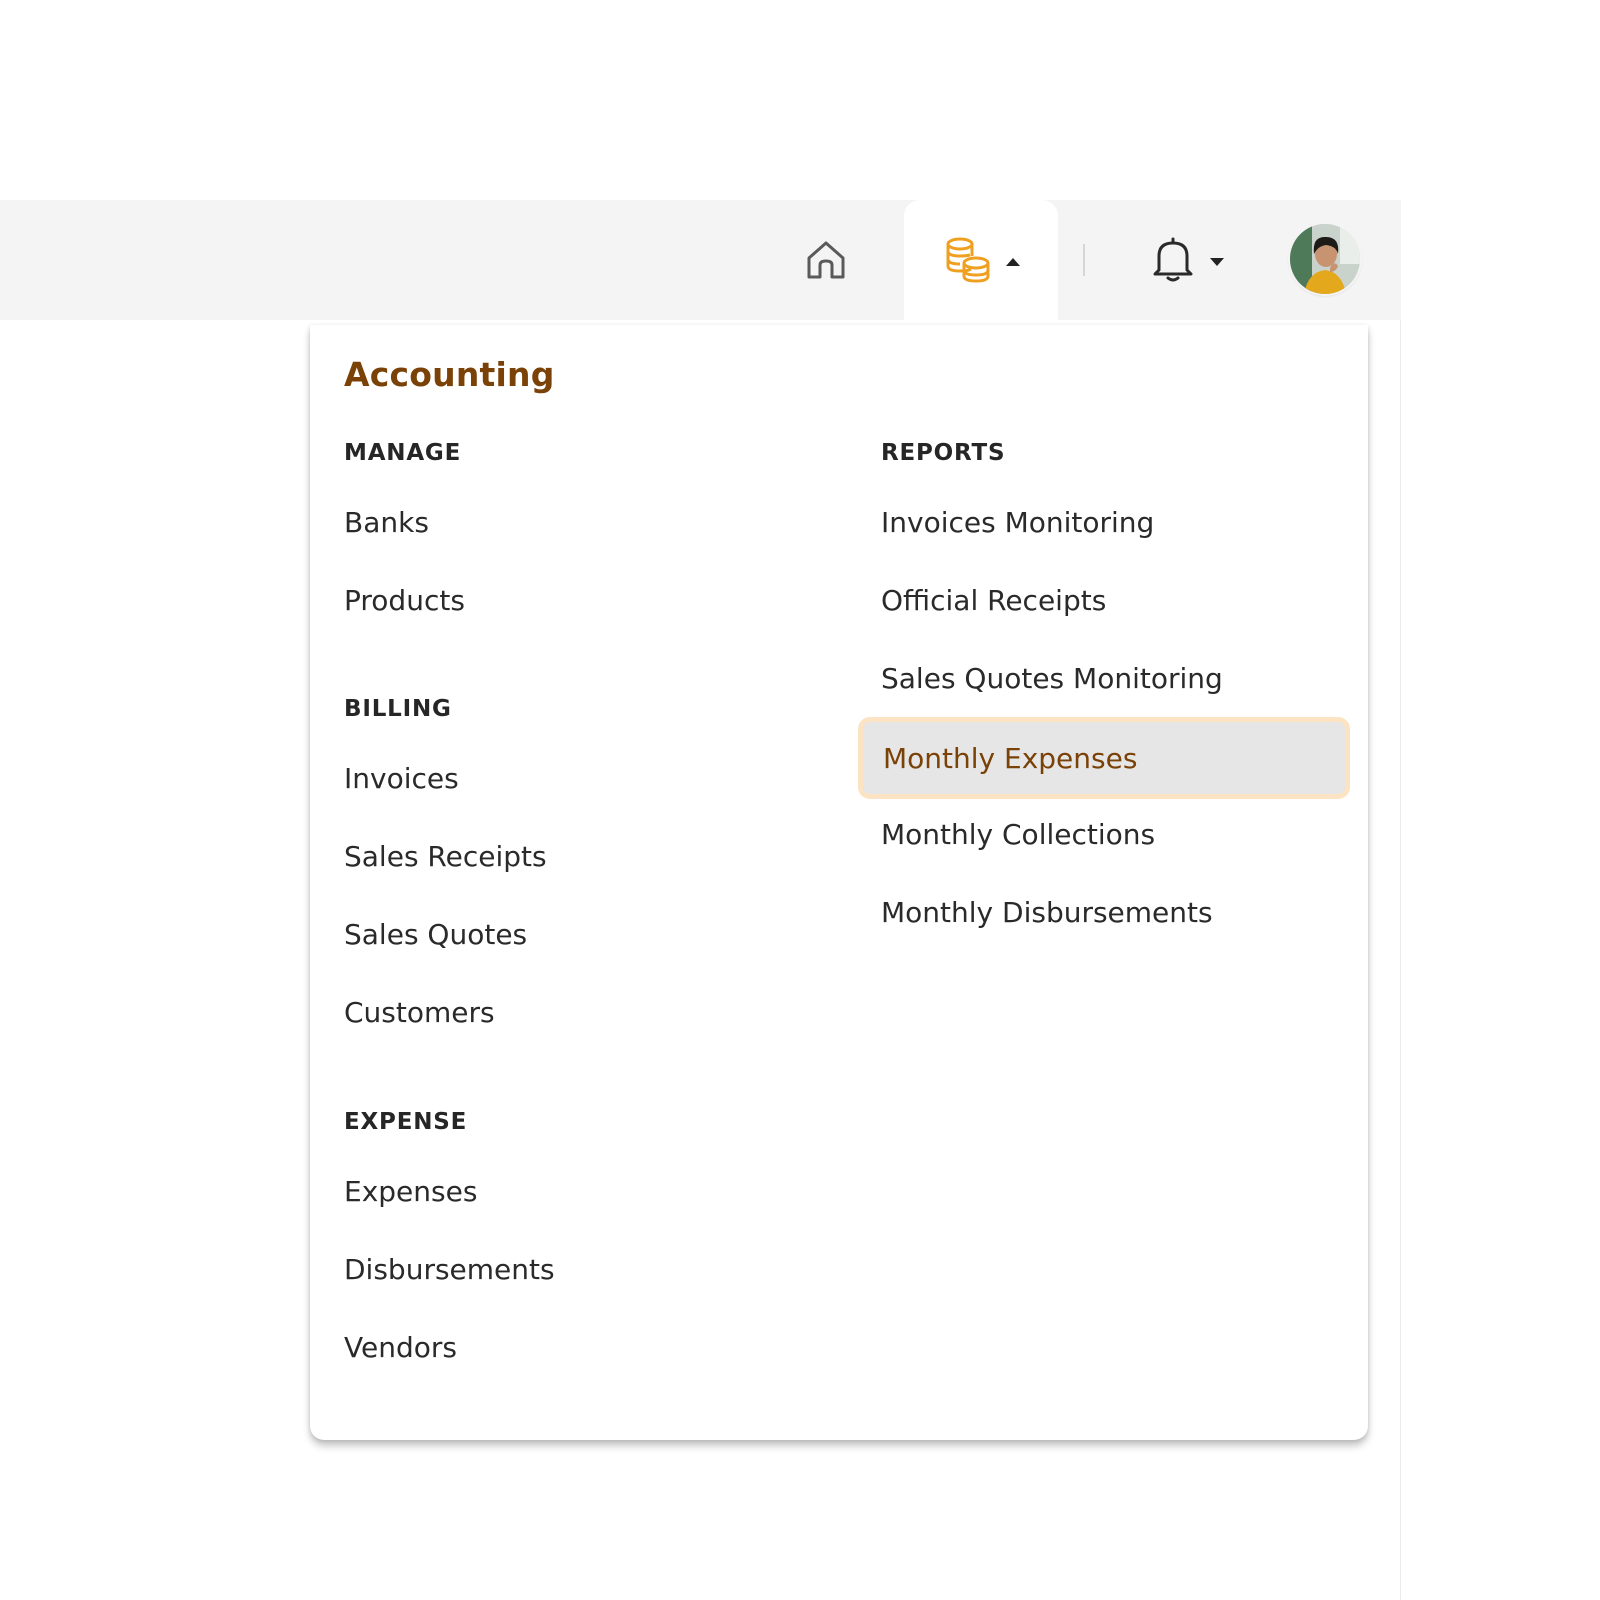 This screenshot has width=1600, height=1600. What do you see at coordinates (1047, 912) in the screenshot?
I see `menu-item-monthly-disbursements: Monthly Disbursements` at bounding box center [1047, 912].